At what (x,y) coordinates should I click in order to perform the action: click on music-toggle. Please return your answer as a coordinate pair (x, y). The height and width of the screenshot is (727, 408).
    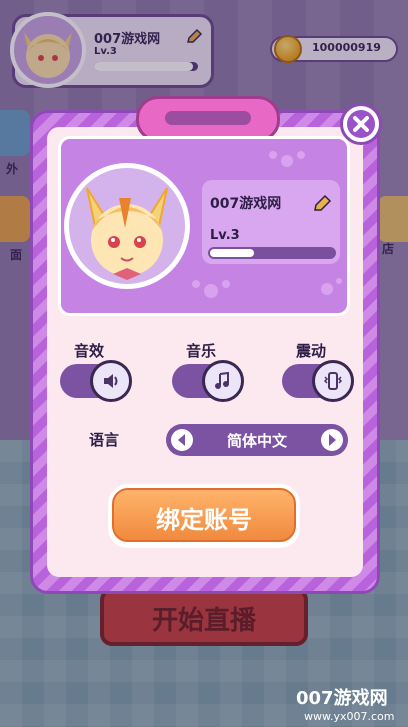
    Looking at the image, I should click on (208, 381).